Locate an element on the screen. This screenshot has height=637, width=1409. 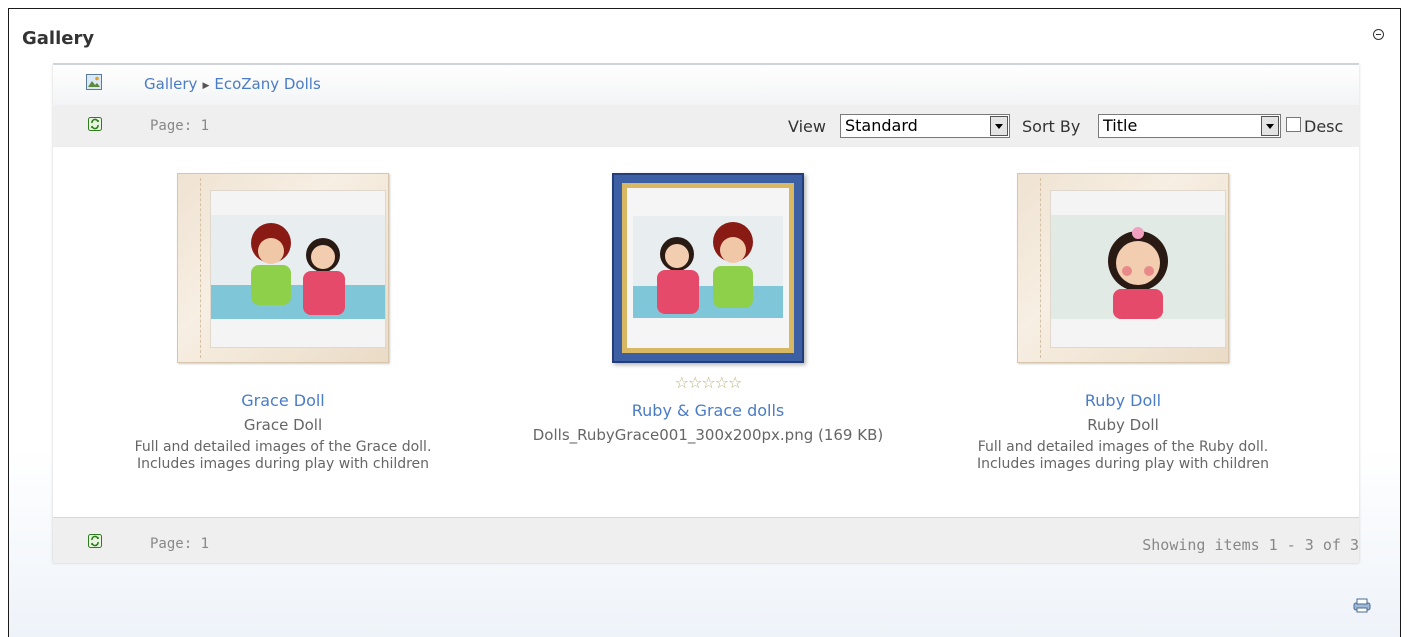
print-icon is located at coordinates (1362, 605).